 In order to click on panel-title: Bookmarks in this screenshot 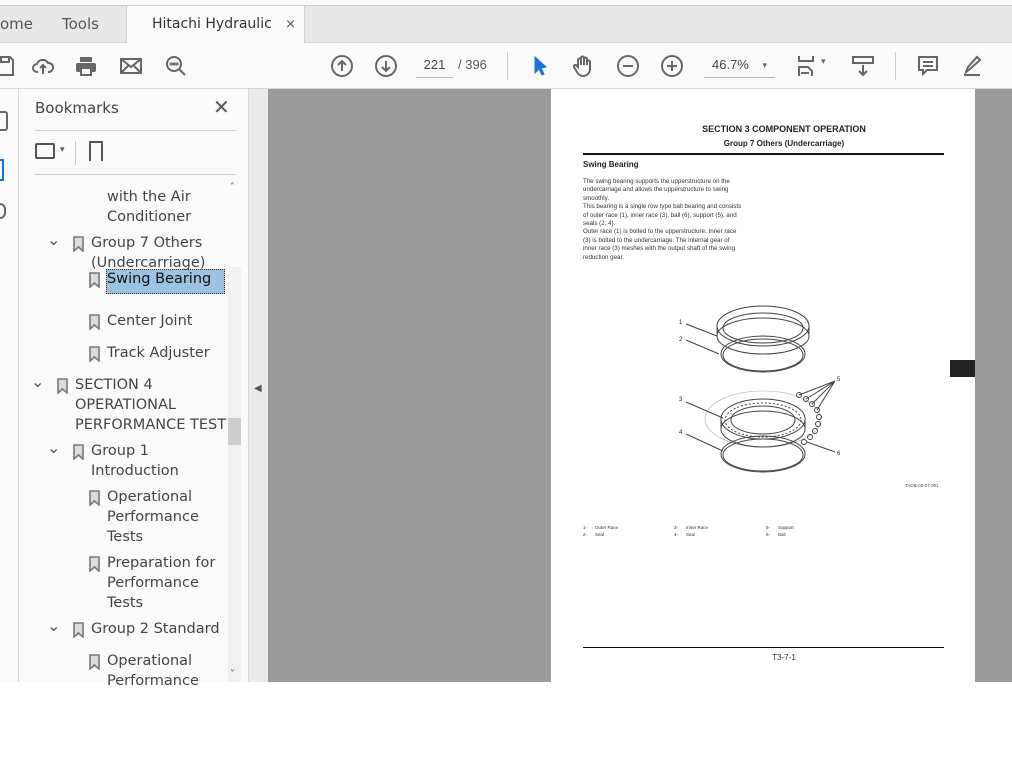, I will do `click(77, 108)`.